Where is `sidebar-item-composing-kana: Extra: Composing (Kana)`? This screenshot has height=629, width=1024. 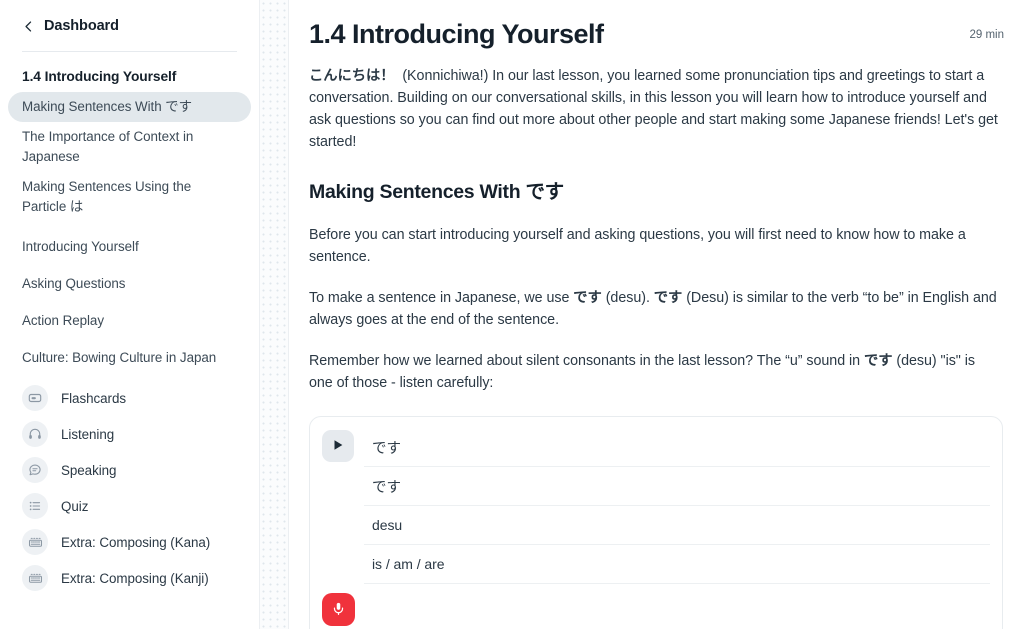 sidebar-item-composing-kana: Extra: Composing (Kana) is located at coordinates (129, 542).